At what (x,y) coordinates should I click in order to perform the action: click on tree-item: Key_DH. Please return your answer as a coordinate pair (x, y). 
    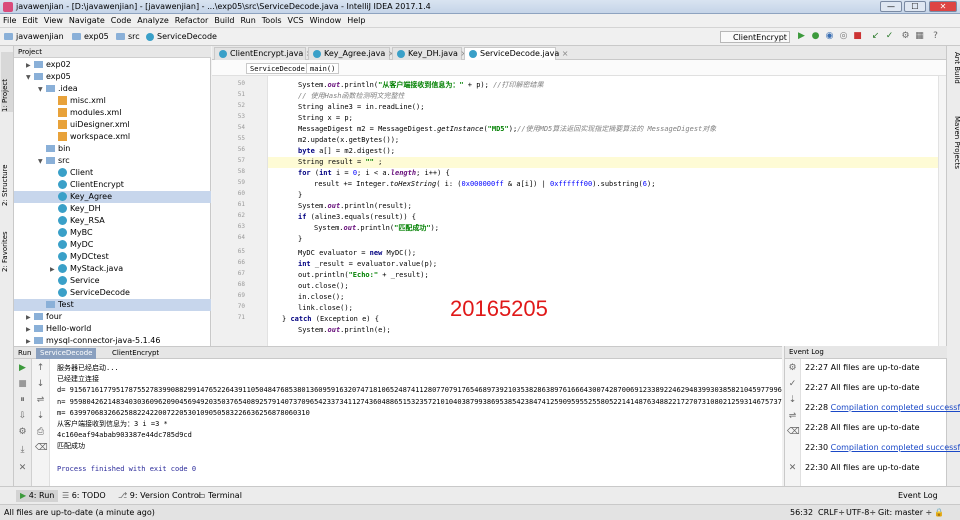
    Looking at the image, I should click on (112, 209).